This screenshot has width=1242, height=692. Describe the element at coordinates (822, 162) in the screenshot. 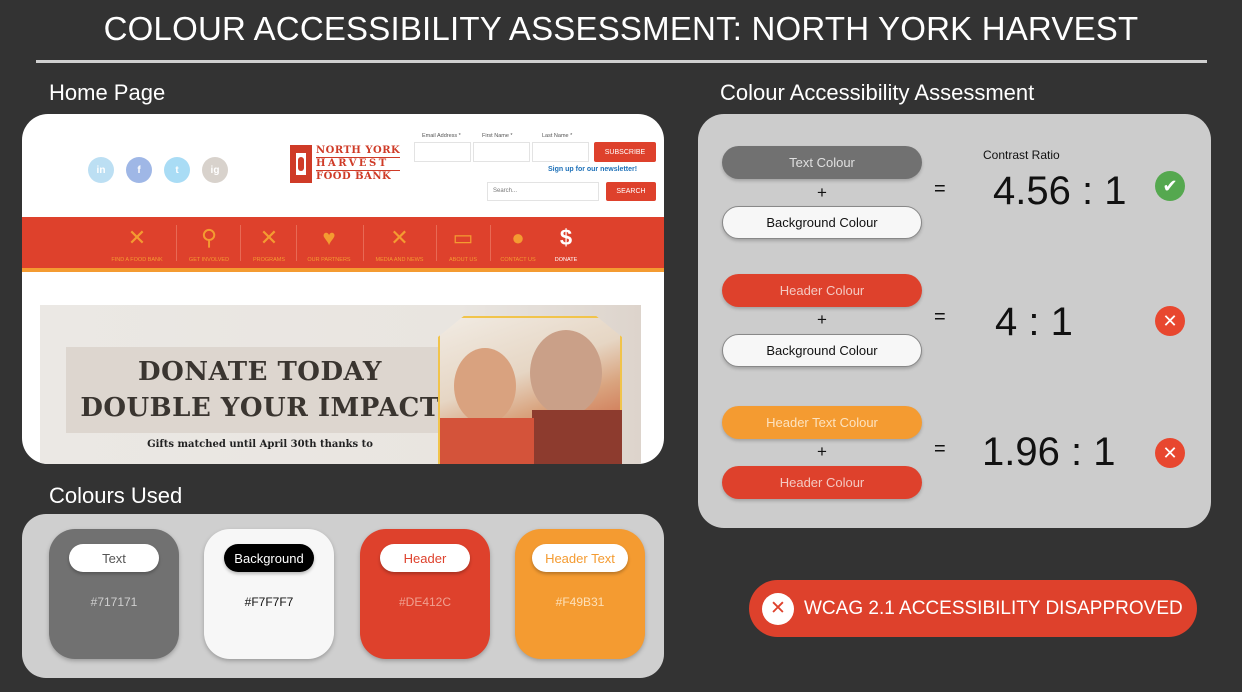

I see `text-colour-pill: Text Colour` at that location.